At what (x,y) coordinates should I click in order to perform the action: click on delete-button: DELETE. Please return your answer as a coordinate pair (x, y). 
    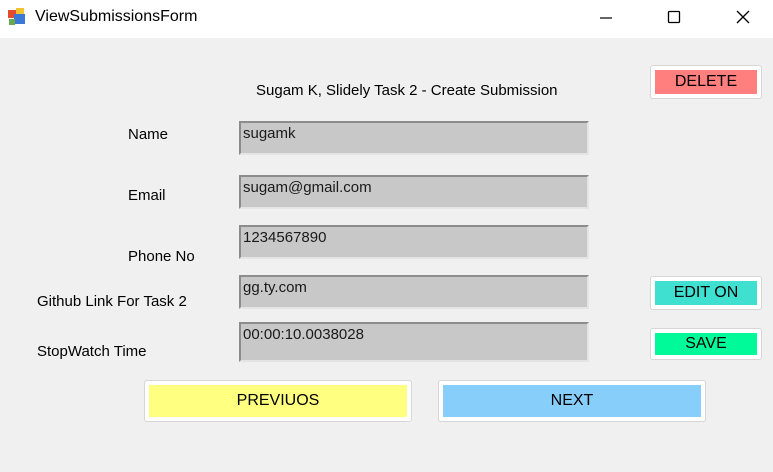
    Looking at the image, I should click on (706, 82).